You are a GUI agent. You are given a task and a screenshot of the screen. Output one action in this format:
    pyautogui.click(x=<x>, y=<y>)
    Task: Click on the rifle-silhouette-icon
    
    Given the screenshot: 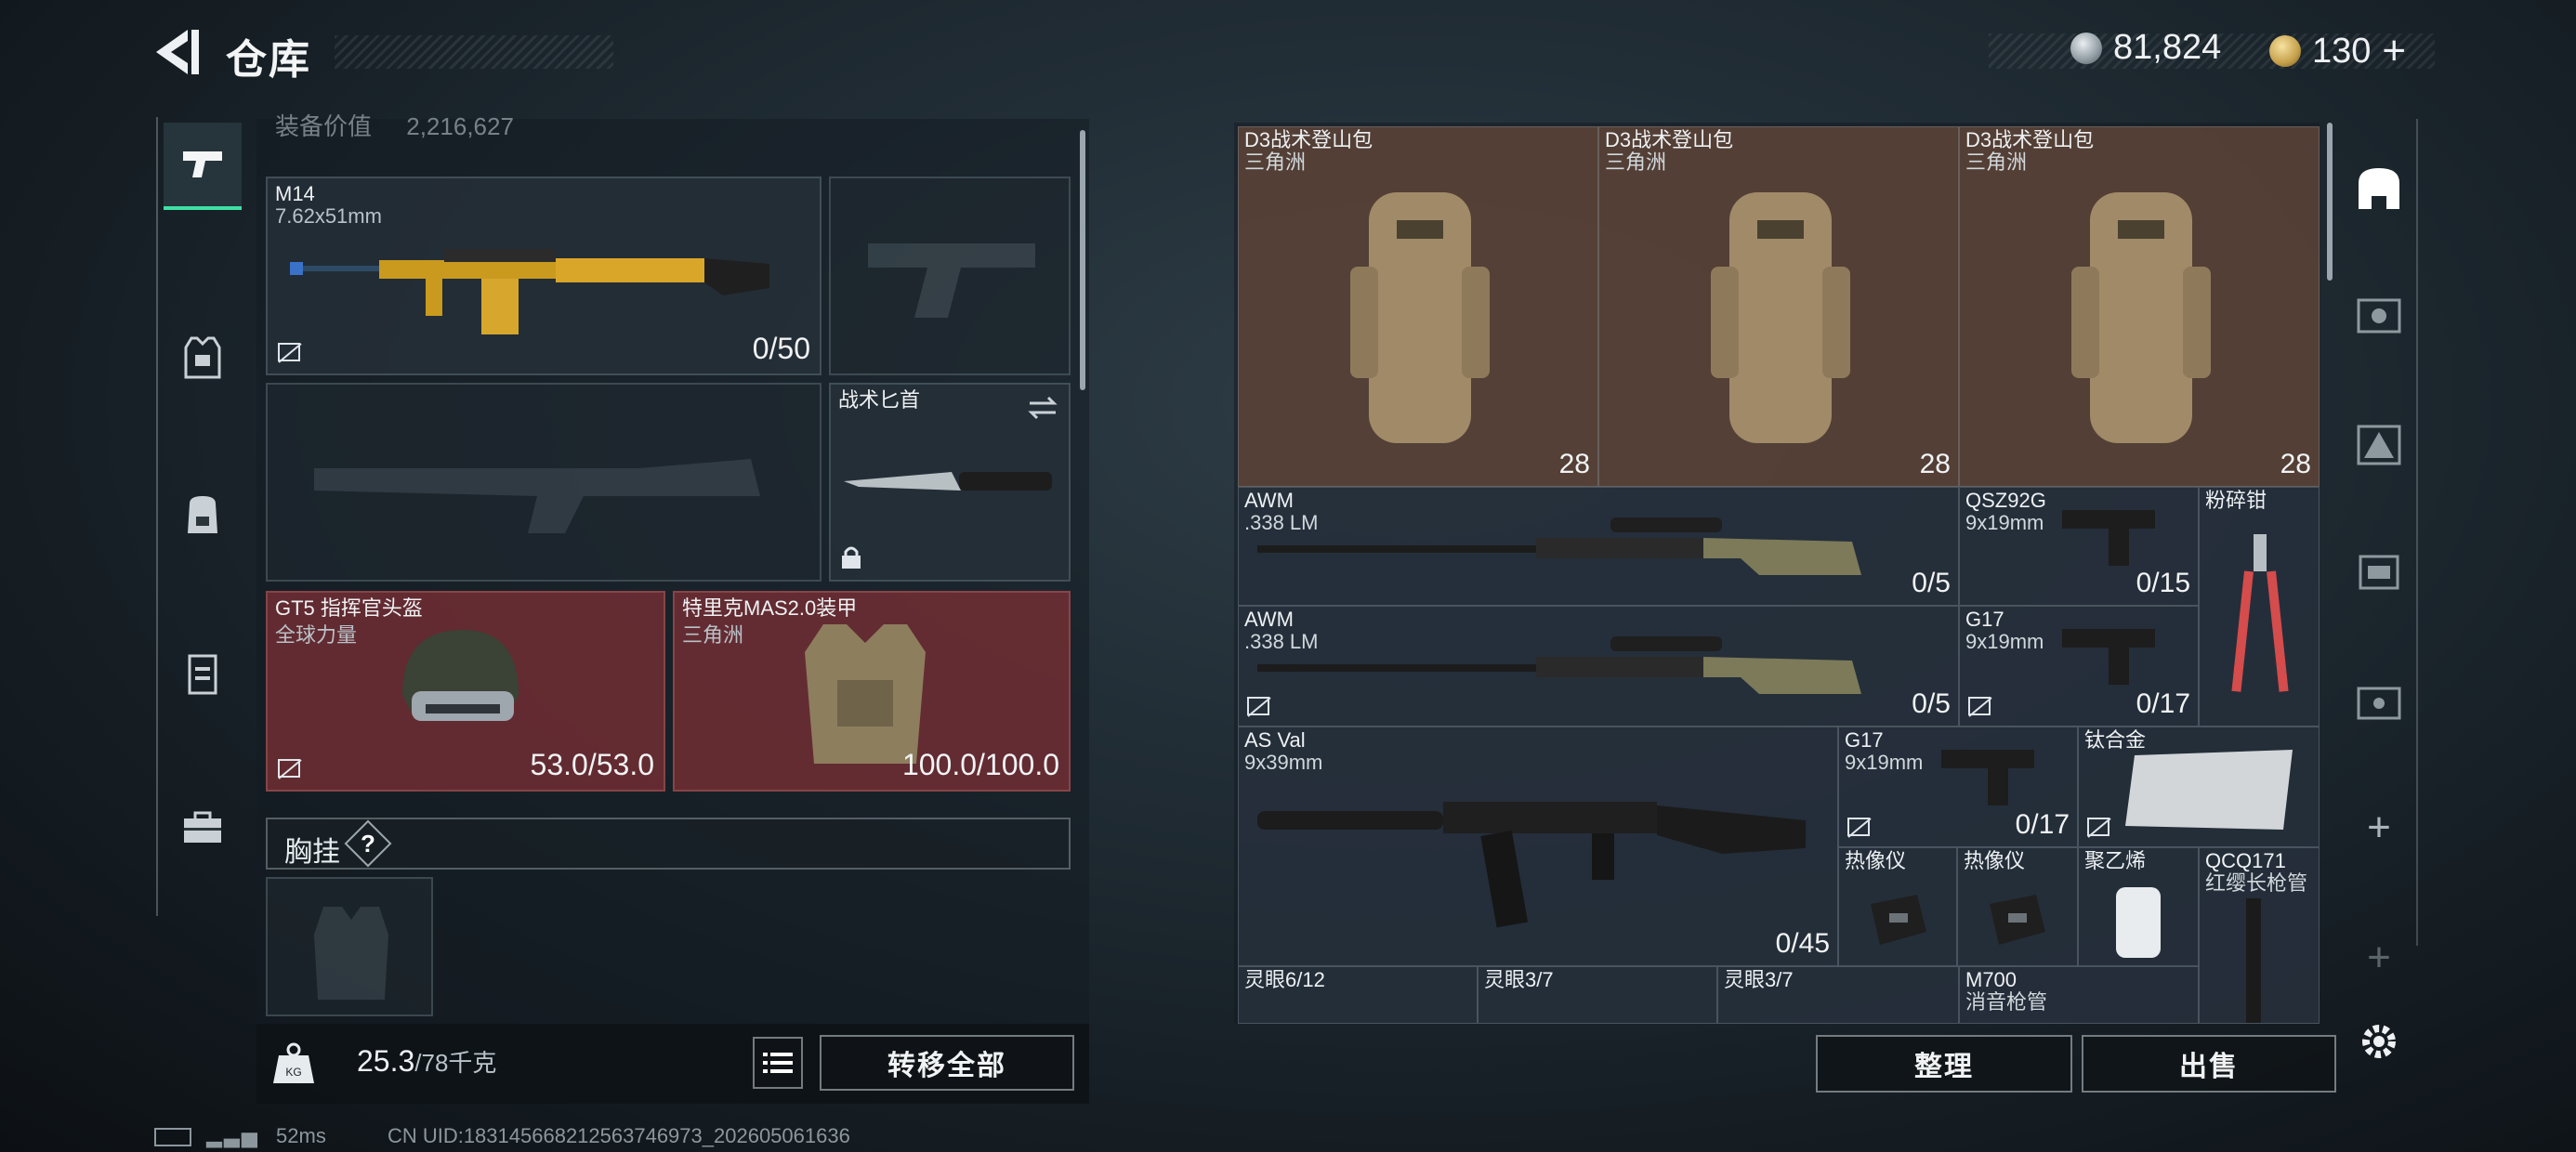 What is the action you would take?
    pyautogui.click(x=537, y=496)
    